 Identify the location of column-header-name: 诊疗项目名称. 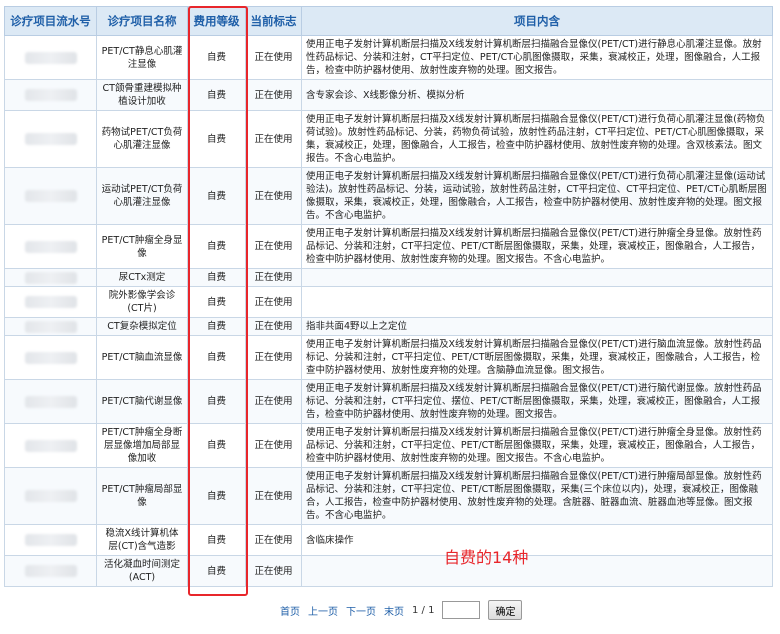
(142, 21).